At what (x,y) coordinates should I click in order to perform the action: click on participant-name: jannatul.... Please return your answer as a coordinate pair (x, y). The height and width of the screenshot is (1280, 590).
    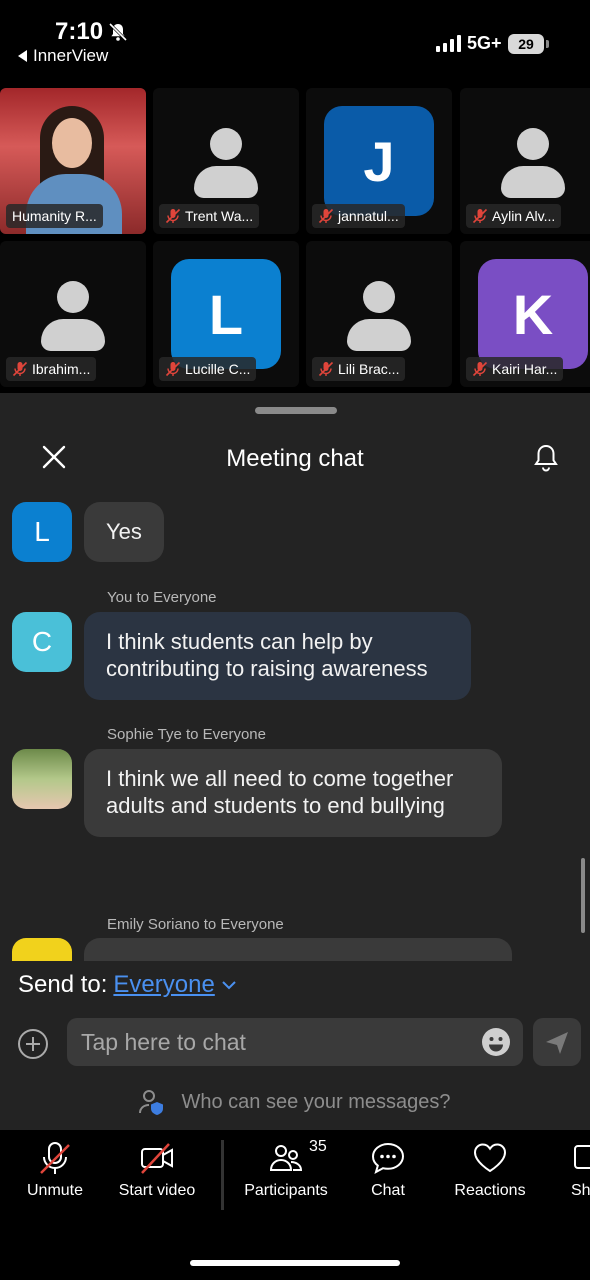
    Looking at the image, I should click on (368, 216).